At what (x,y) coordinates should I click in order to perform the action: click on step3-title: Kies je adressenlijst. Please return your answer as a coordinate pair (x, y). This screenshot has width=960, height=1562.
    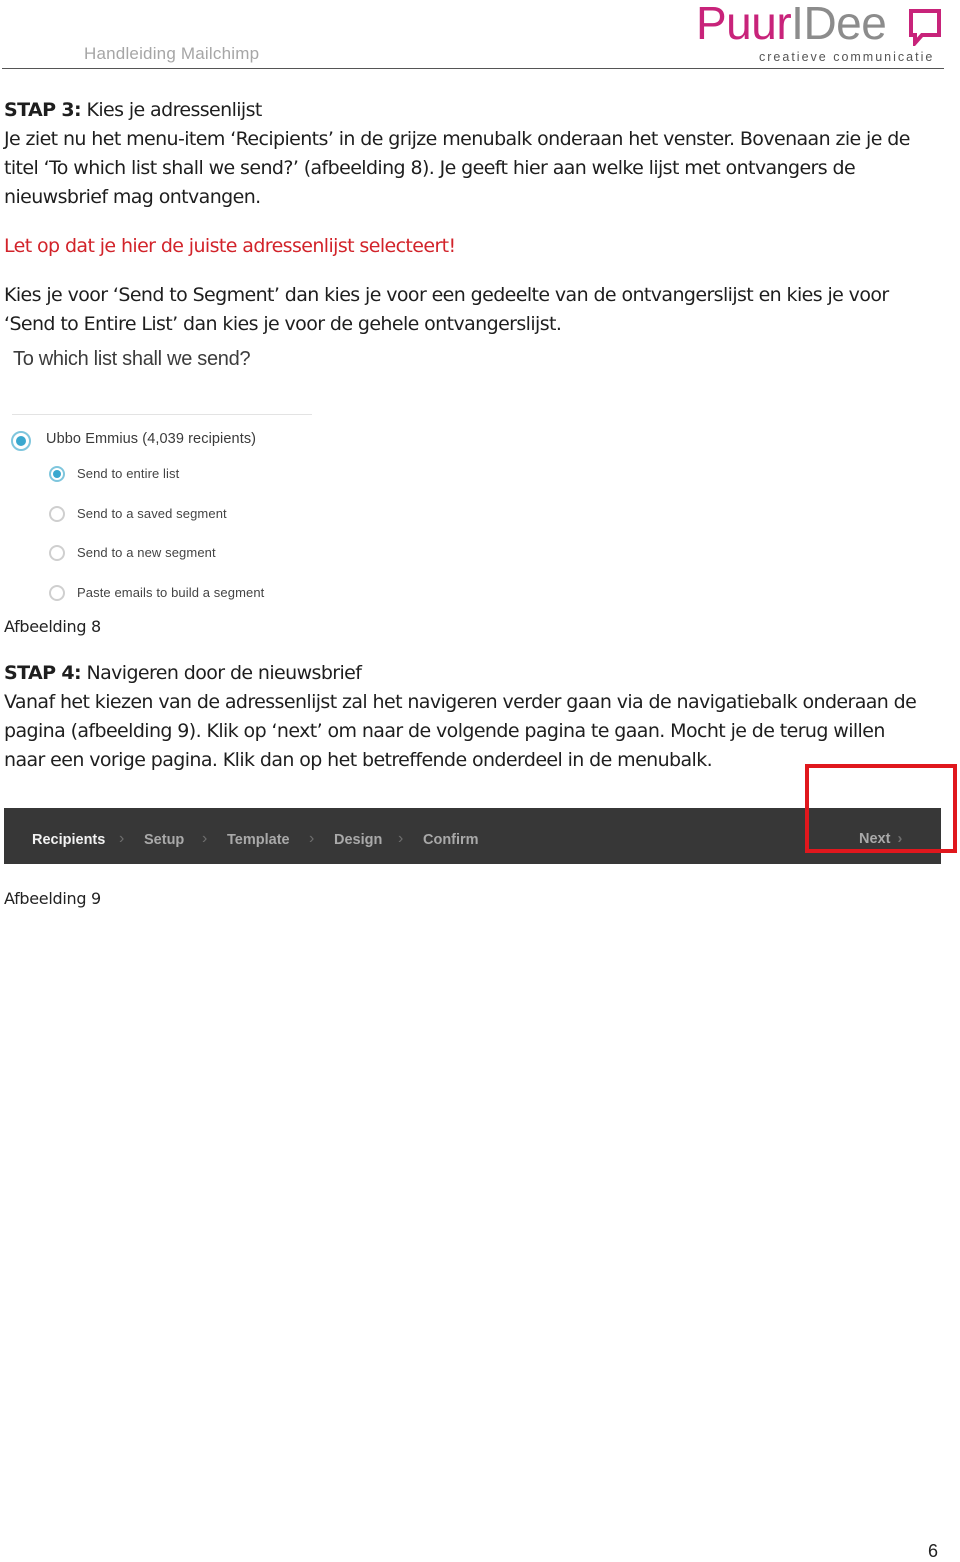
    Looking at the image, I should click on (171, 110).